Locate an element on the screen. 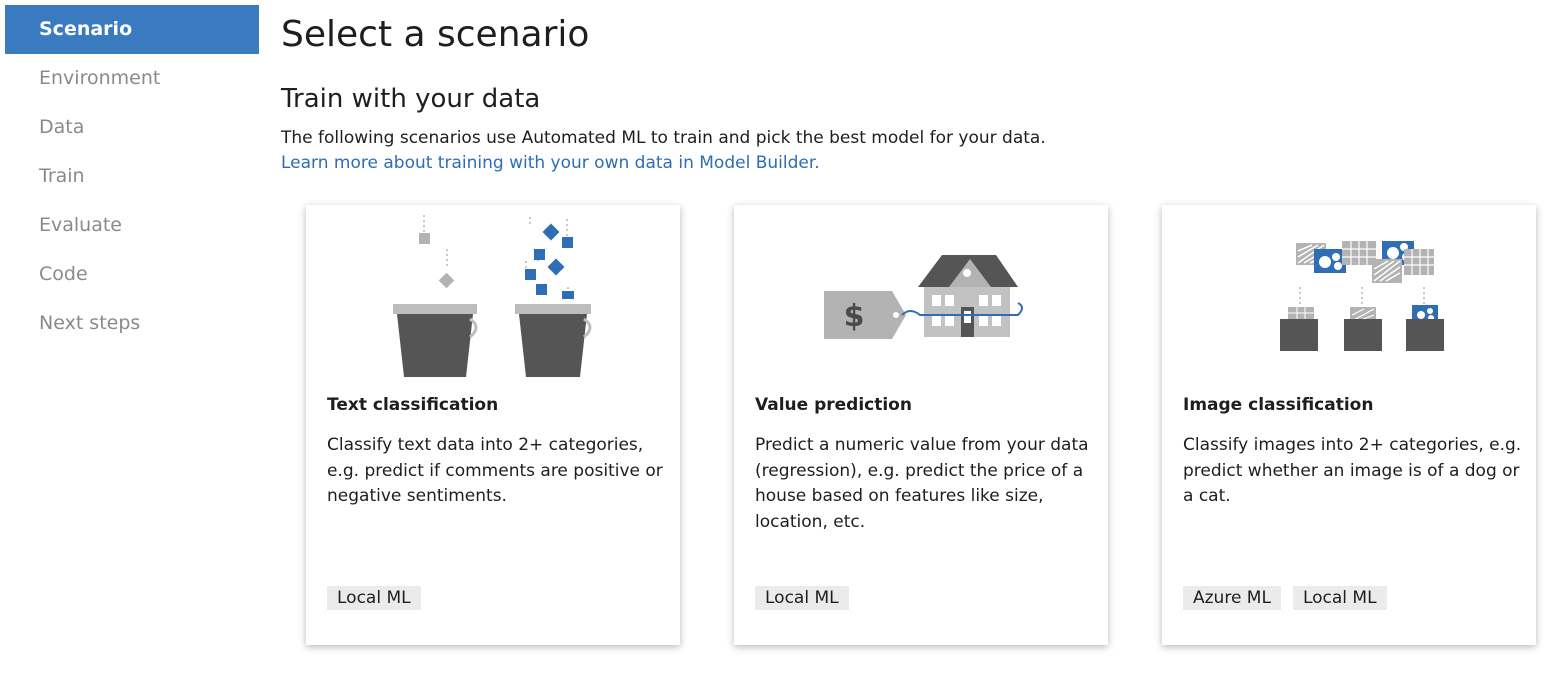 This screenshot has height=676, width=1552. page-title: Select a scenario is located at coordinates (435, 34).